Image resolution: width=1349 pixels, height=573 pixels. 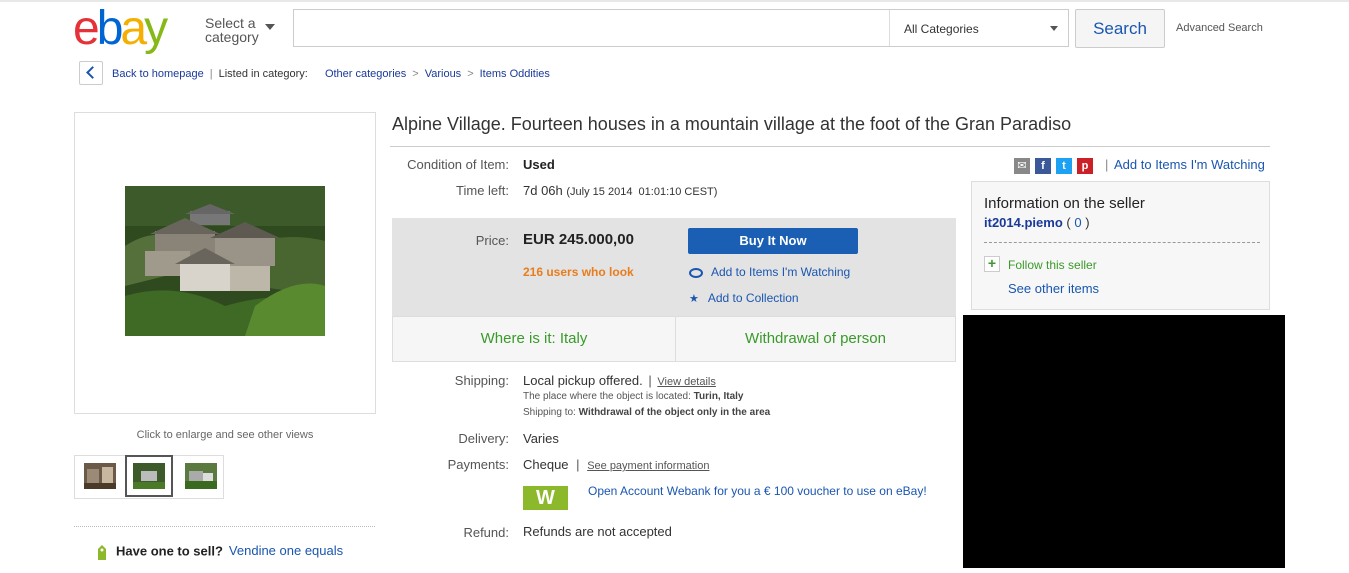 I want to click on thumbnail-2-image, so click(x=149, y=476).